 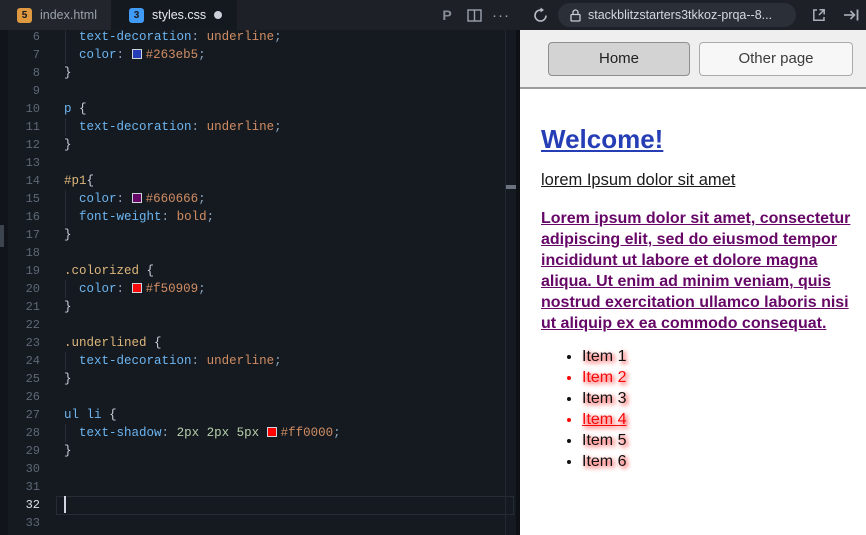 I want to click on code-line: 7 color: #263eb5;, so click(x=259, y=55).